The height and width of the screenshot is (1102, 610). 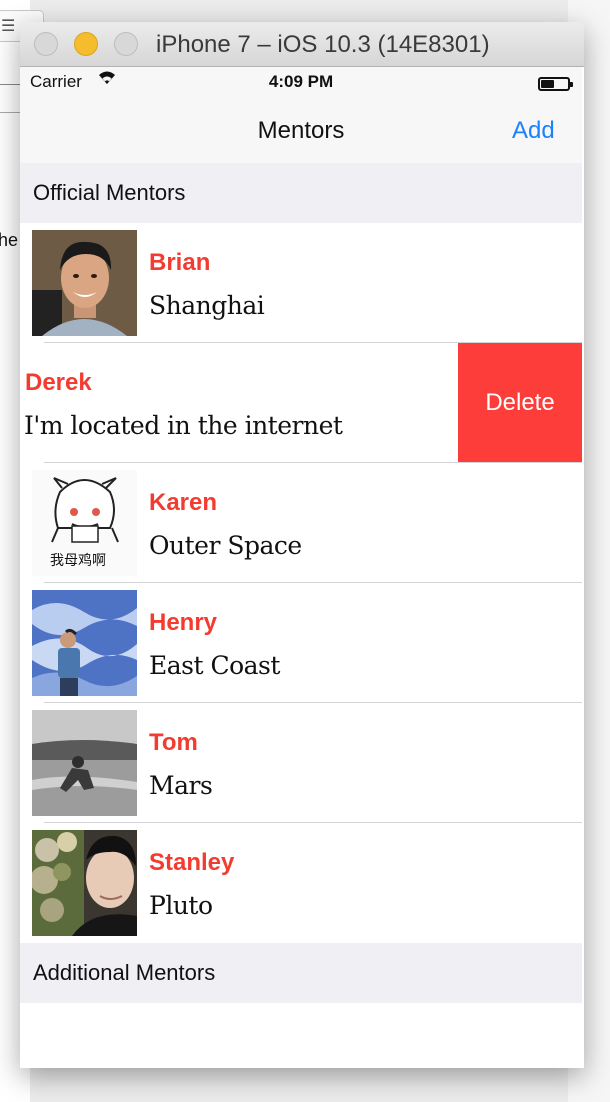 I want to click on mentor-name: Stanley, so click(x=192, y=862).